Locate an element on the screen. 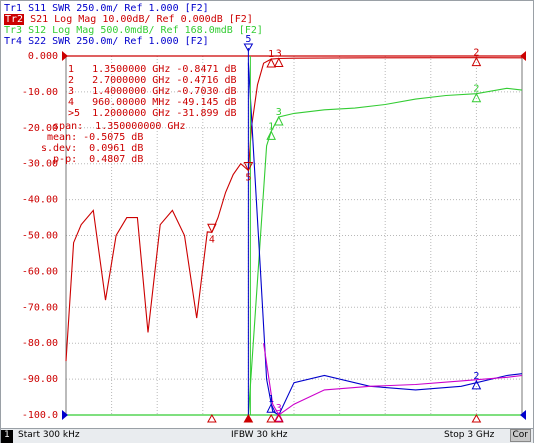 This screenshot has height=443, width=534. correction-badge: Cor is located at coordinates (520, 435).